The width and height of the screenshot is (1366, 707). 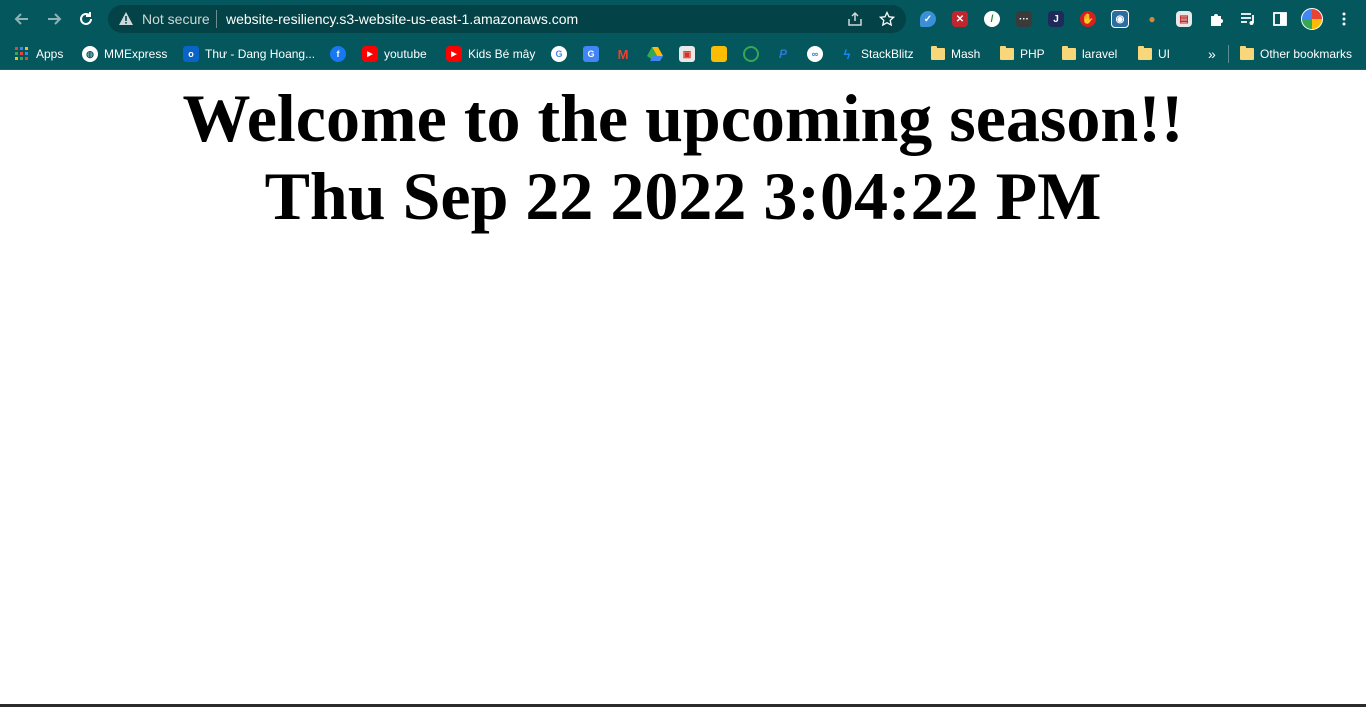 What do you see at coordinates (1228, 54) in the screenshot?
I see `bookmarks-divider` at bounding box center [1228, 54].